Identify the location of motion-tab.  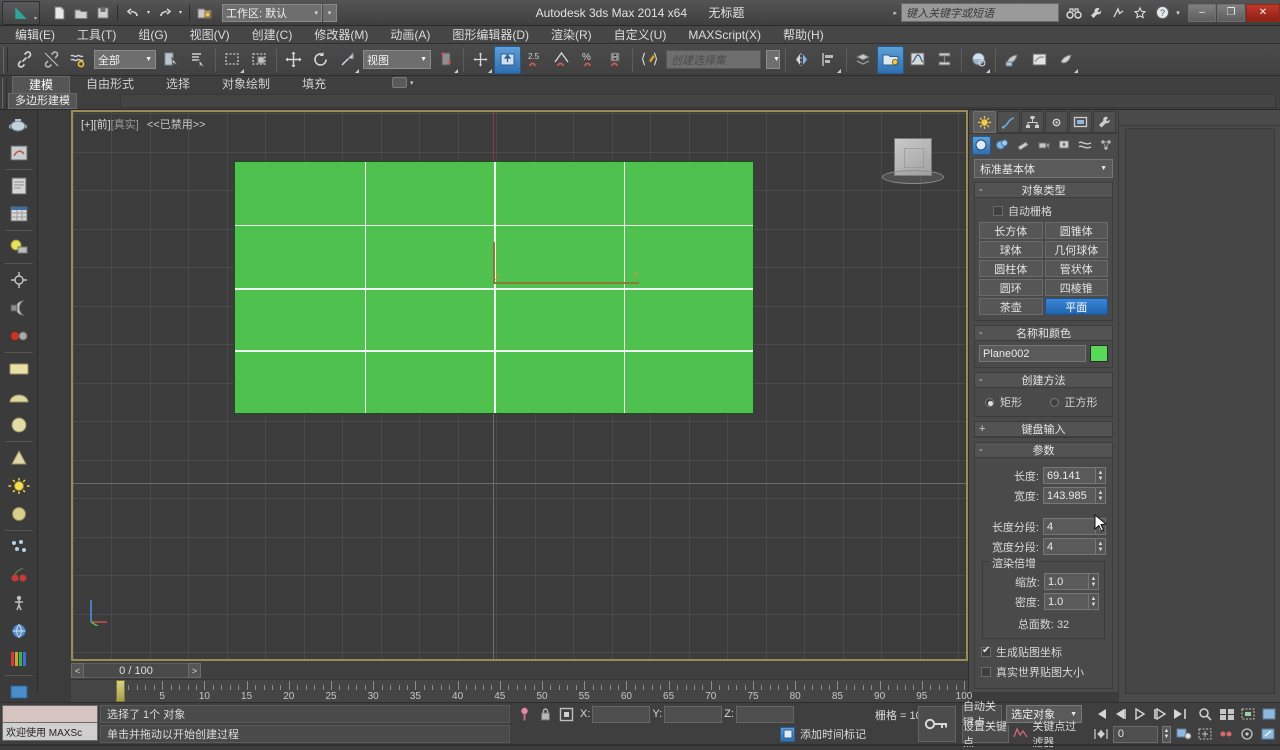
(1056, 122).